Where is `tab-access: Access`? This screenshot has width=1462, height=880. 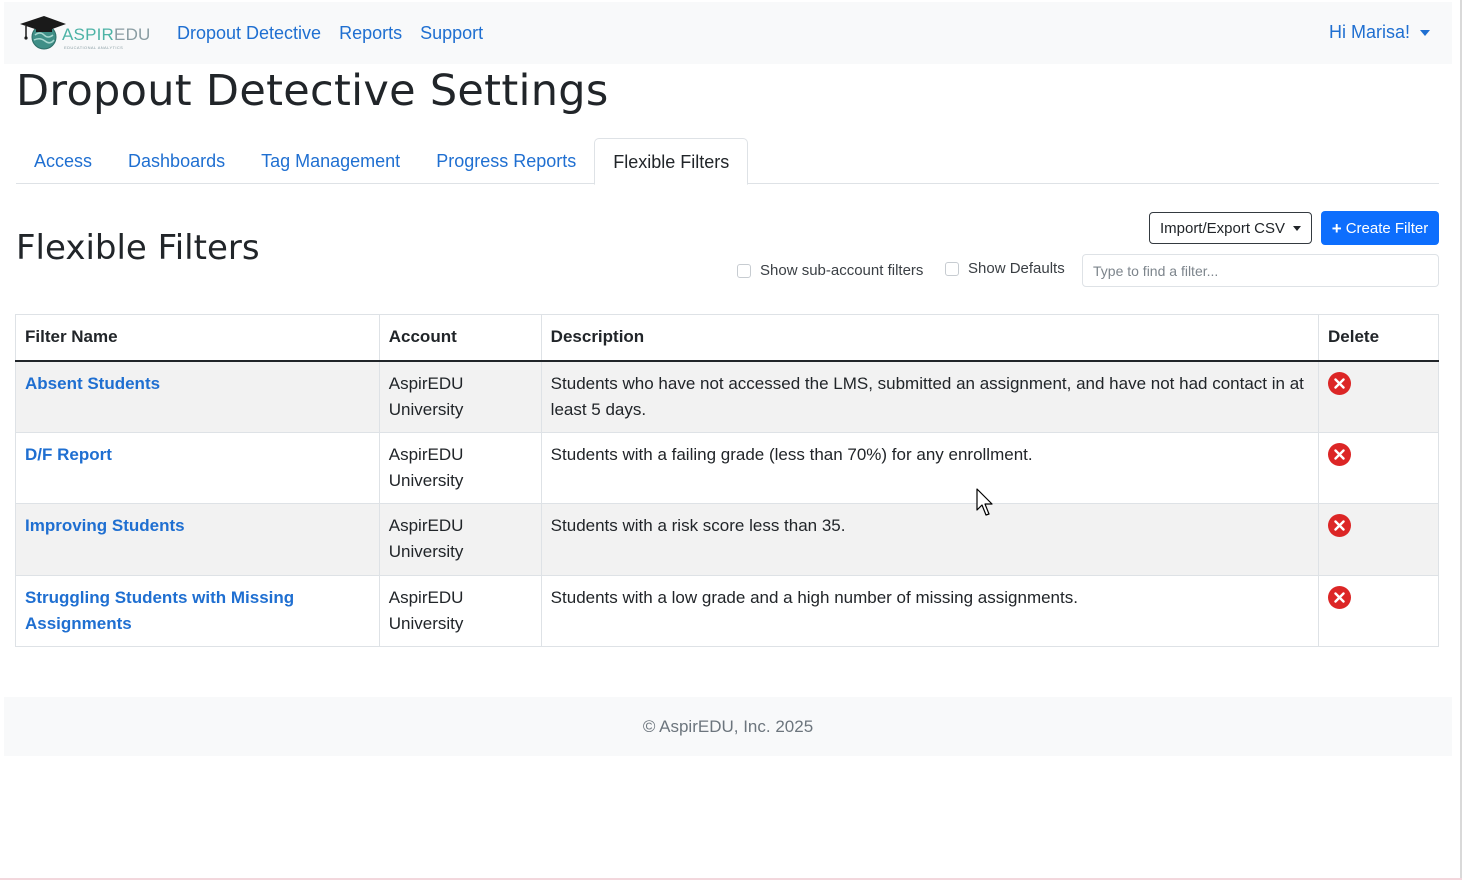 tab-access: Access is located at coordinates (63, 161).